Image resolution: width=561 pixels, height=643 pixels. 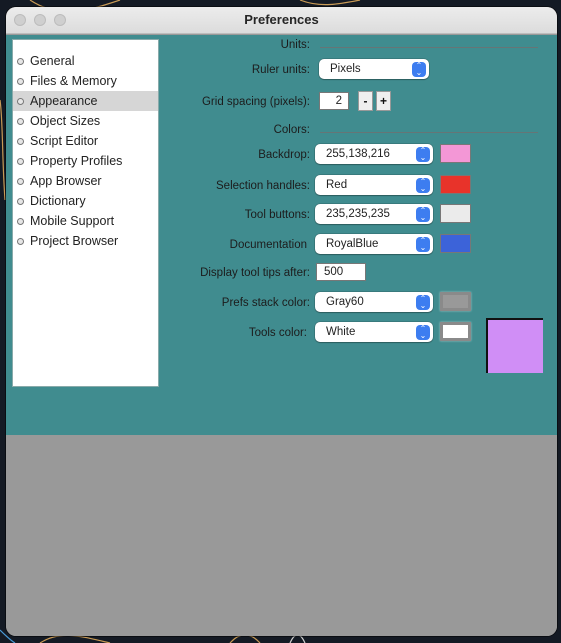 I want to click on tools-color-value: White, so click(x=341, y=332).